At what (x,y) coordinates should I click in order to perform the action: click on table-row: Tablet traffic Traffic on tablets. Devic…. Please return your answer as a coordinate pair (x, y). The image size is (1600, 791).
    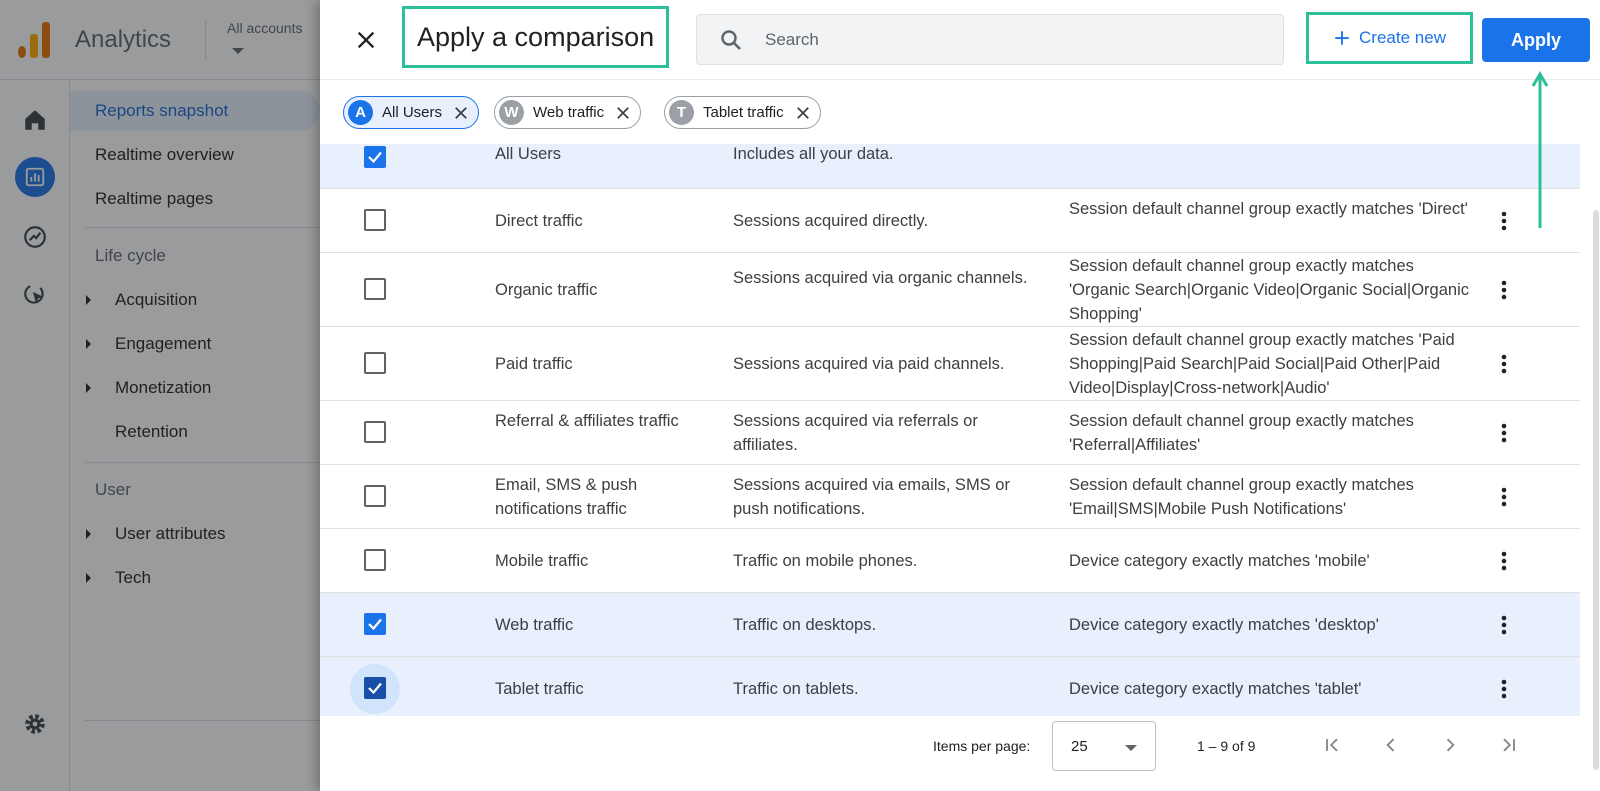
    Looking at the image, I should click on (950, 689).